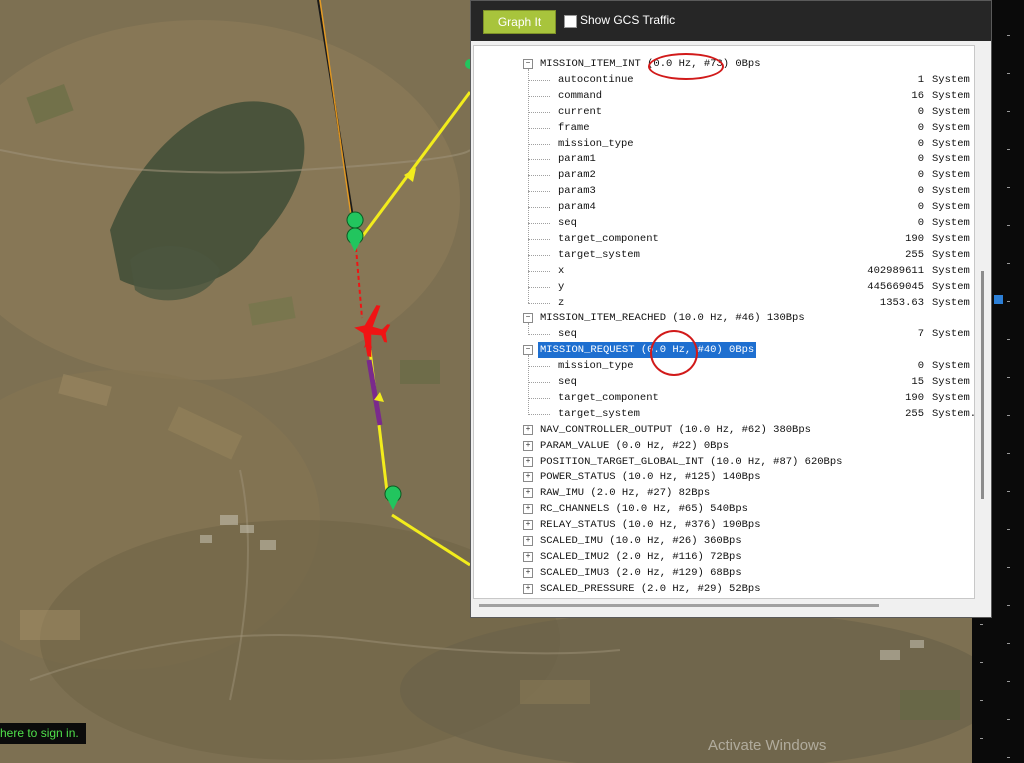 Image resolution: width=1024 pixels, height=763 pixels. What do you see at coordinates (724, 414) in the screenshot?
I see `tree-field-row: target_system 255 System.Byte` at bounding box center [724, 414].